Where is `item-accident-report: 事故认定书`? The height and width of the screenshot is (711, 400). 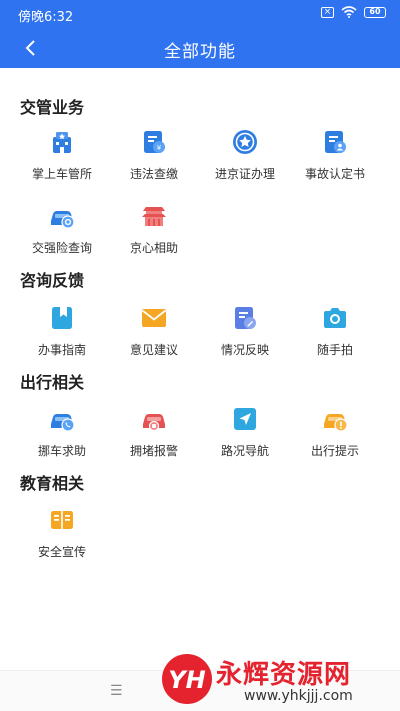 item-accident-report: 事故认定书 is located at coordinates (335, 155).